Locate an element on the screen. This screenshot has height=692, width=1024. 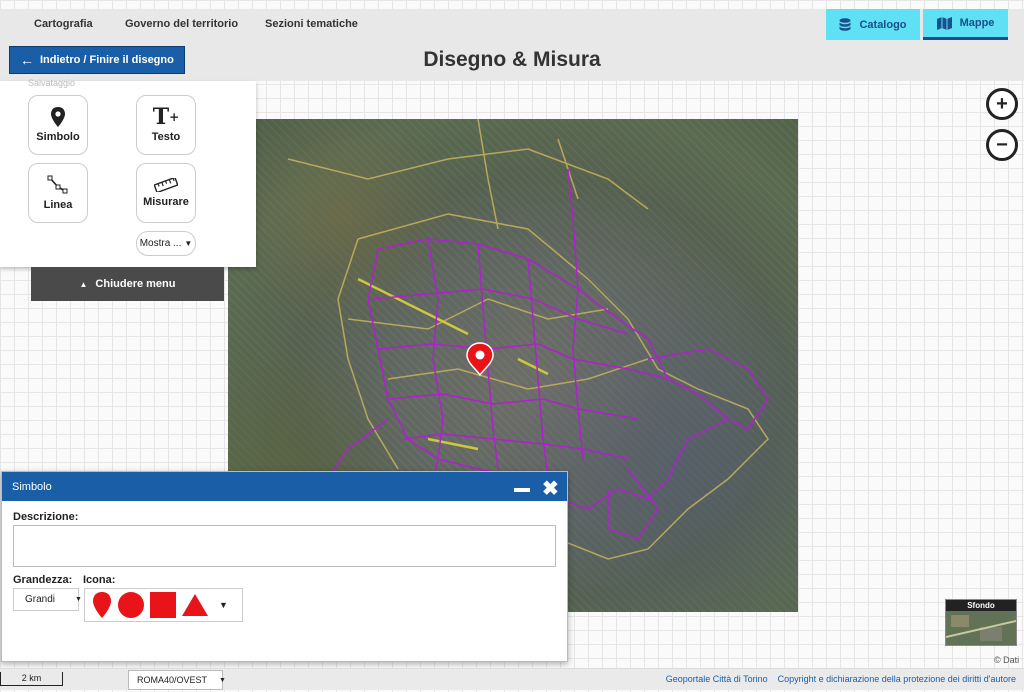
tool-text-button: T+ Testo is located at coordinates (166, 125).